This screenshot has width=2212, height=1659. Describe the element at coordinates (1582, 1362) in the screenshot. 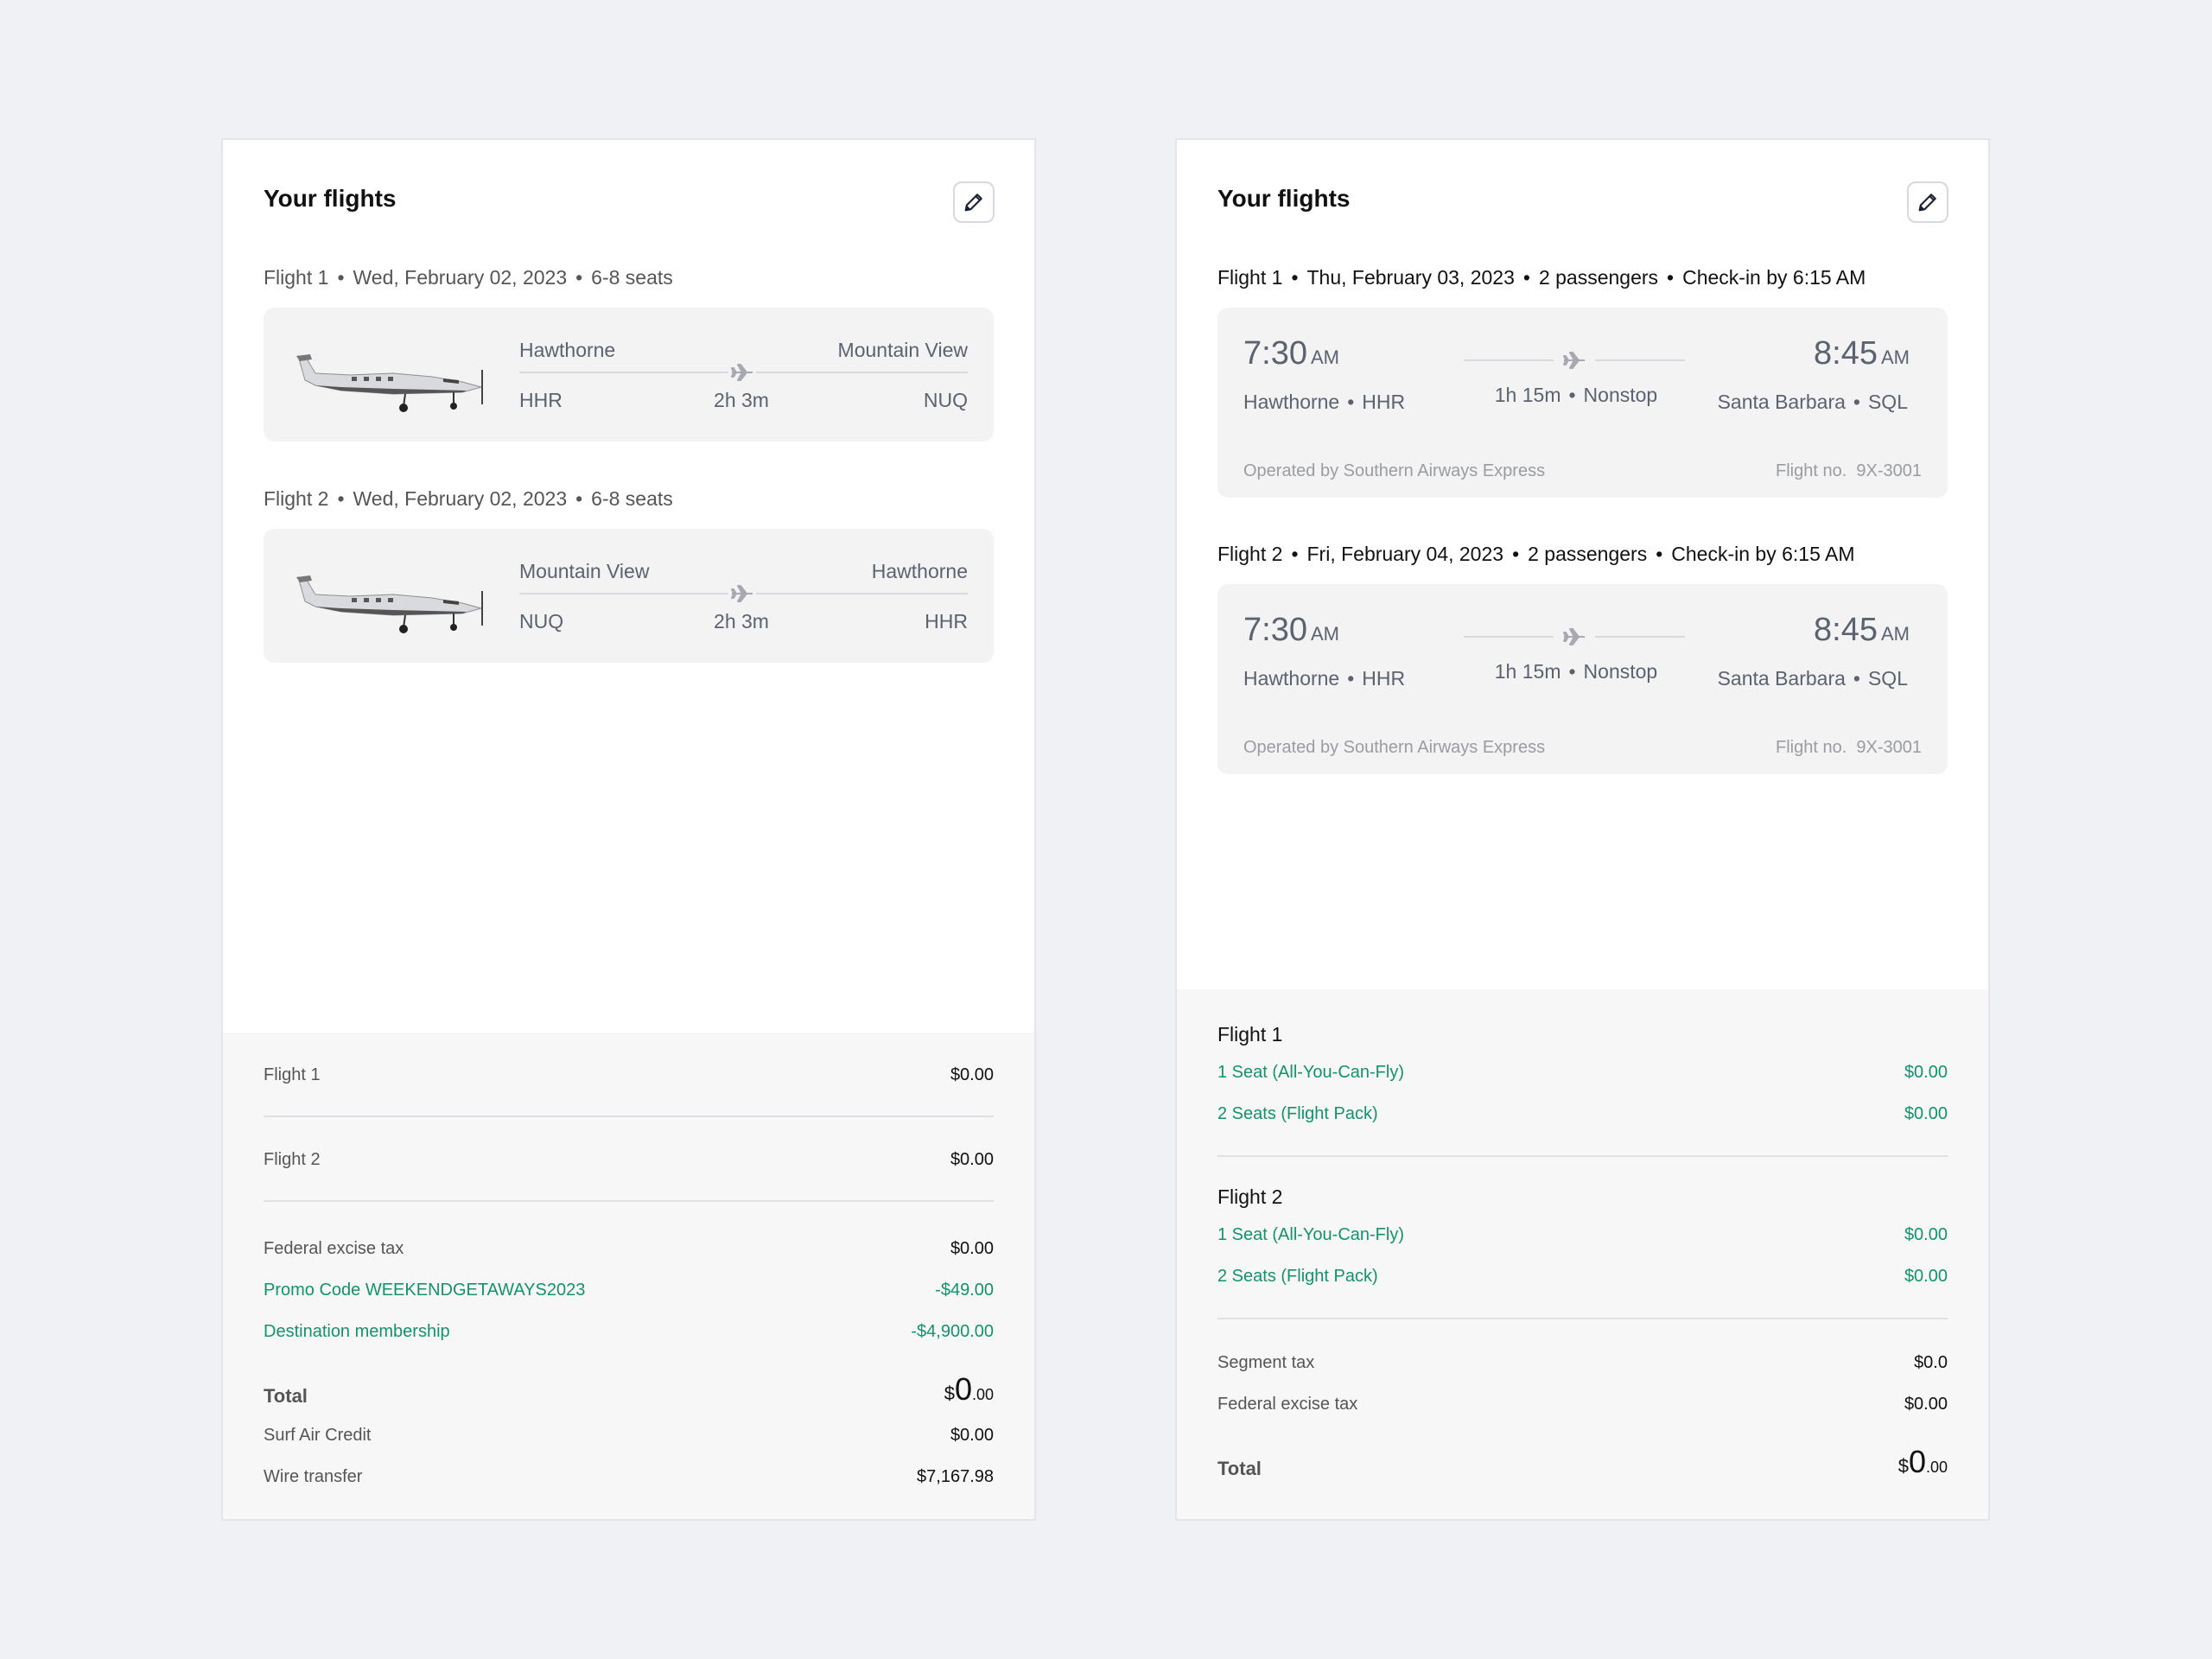

I see `summary-row-segment-tax: Segment tax $0.0` at that location.